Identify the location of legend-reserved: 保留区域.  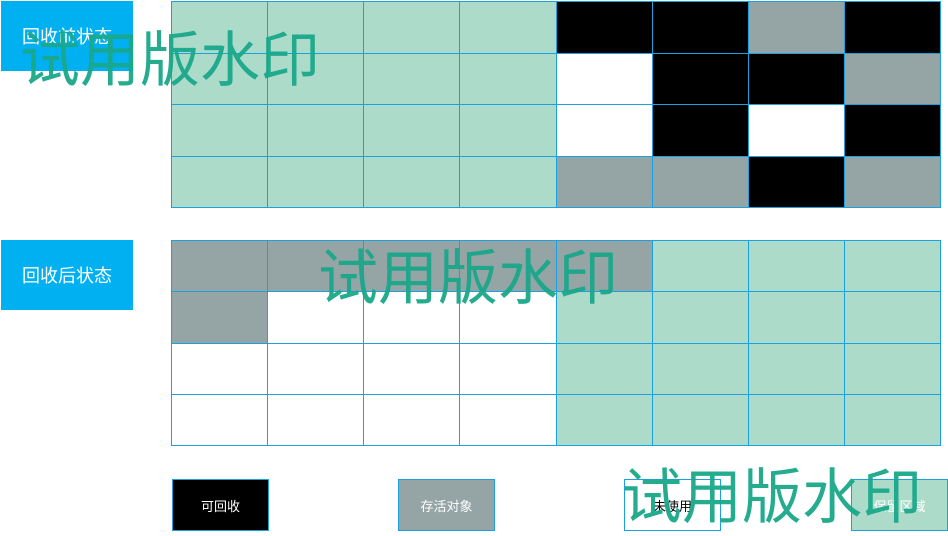
(899, 505).